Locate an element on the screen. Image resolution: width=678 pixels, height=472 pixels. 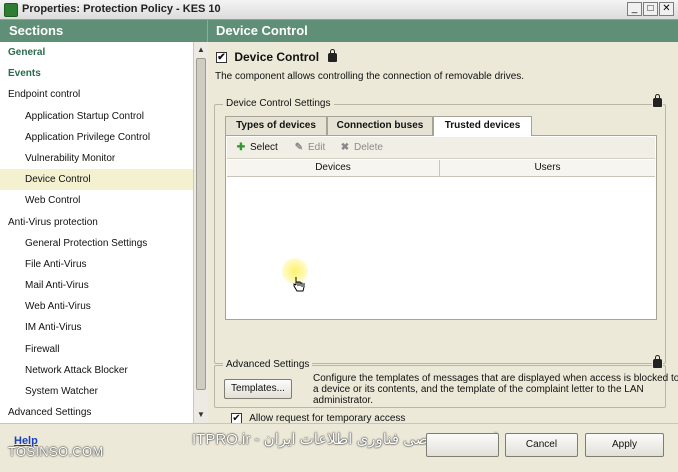
sidebar-item-network-attack-blocker: Network Attack Blocker is located at coordinates (96, 370).